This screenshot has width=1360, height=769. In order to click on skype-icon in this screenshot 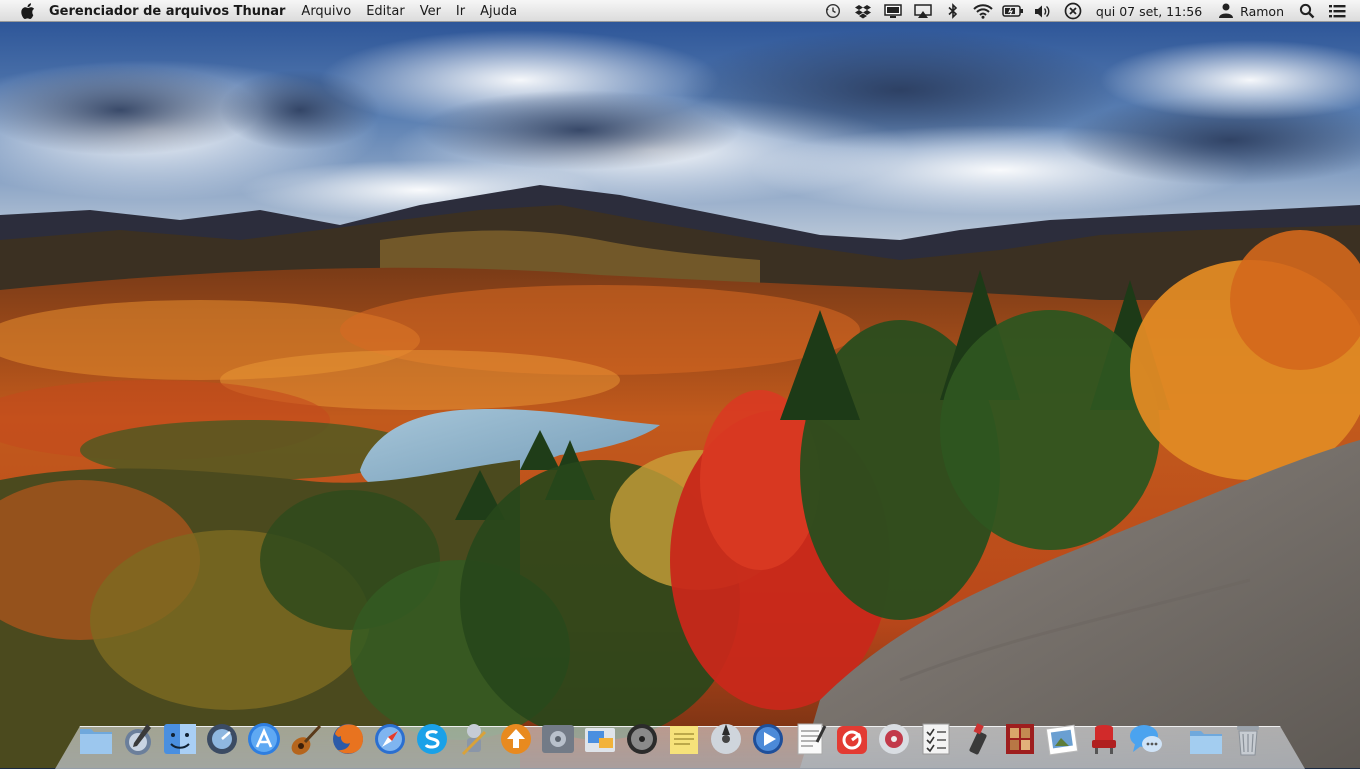, I will do `click(431, 734)`.